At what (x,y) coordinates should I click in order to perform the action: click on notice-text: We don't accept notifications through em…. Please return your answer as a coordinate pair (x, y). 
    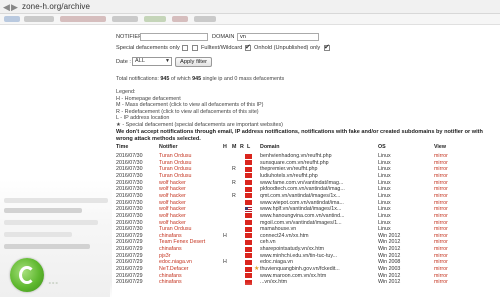
    Looking at the image, I should click on (299, 135).